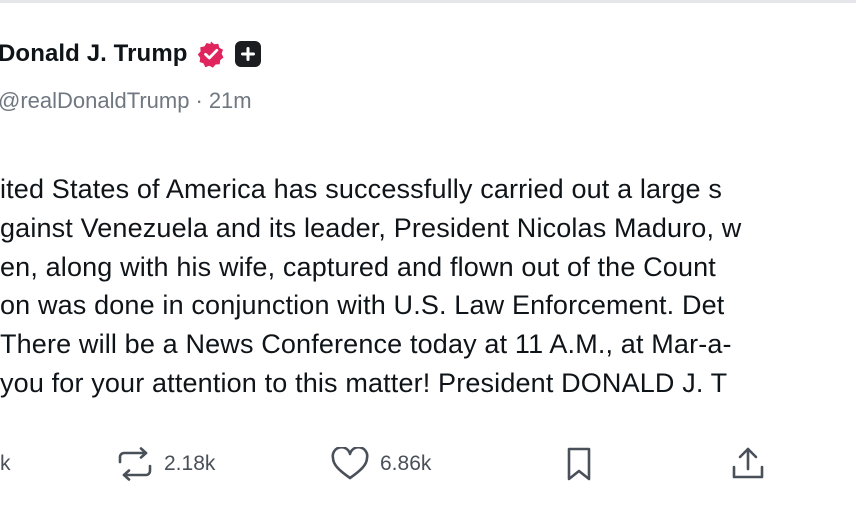  I want to click on like-count: 6.86k, so click(406, 463).